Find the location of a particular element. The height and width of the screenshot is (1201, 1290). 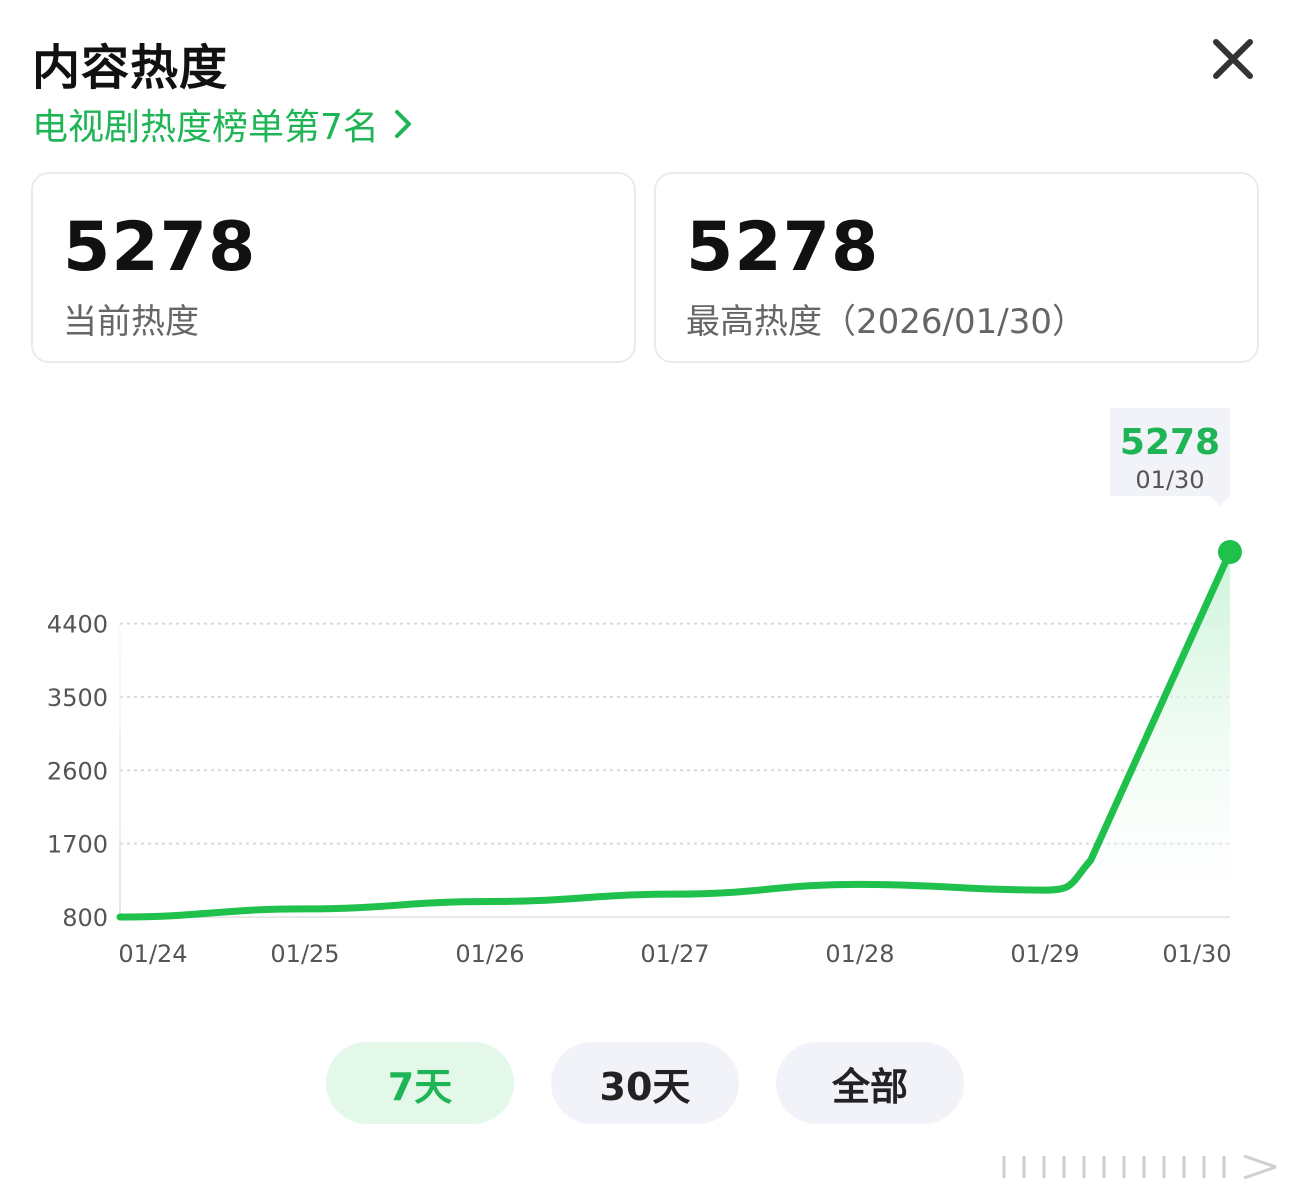

y-tick-label: 1700 is located at coordinates (77, 845).